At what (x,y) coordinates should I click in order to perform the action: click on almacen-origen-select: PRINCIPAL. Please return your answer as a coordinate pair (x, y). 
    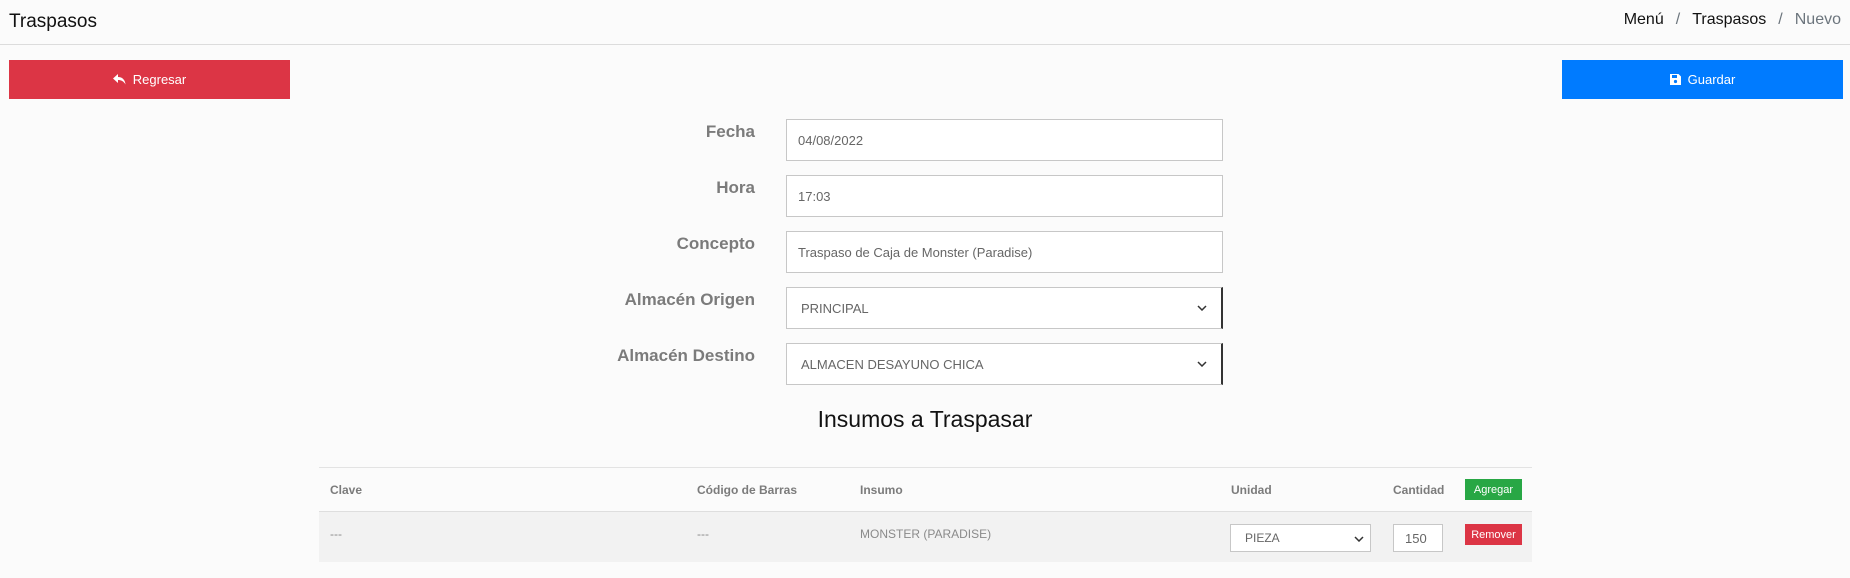
    Looking at the image, I should click on (1004, 308).